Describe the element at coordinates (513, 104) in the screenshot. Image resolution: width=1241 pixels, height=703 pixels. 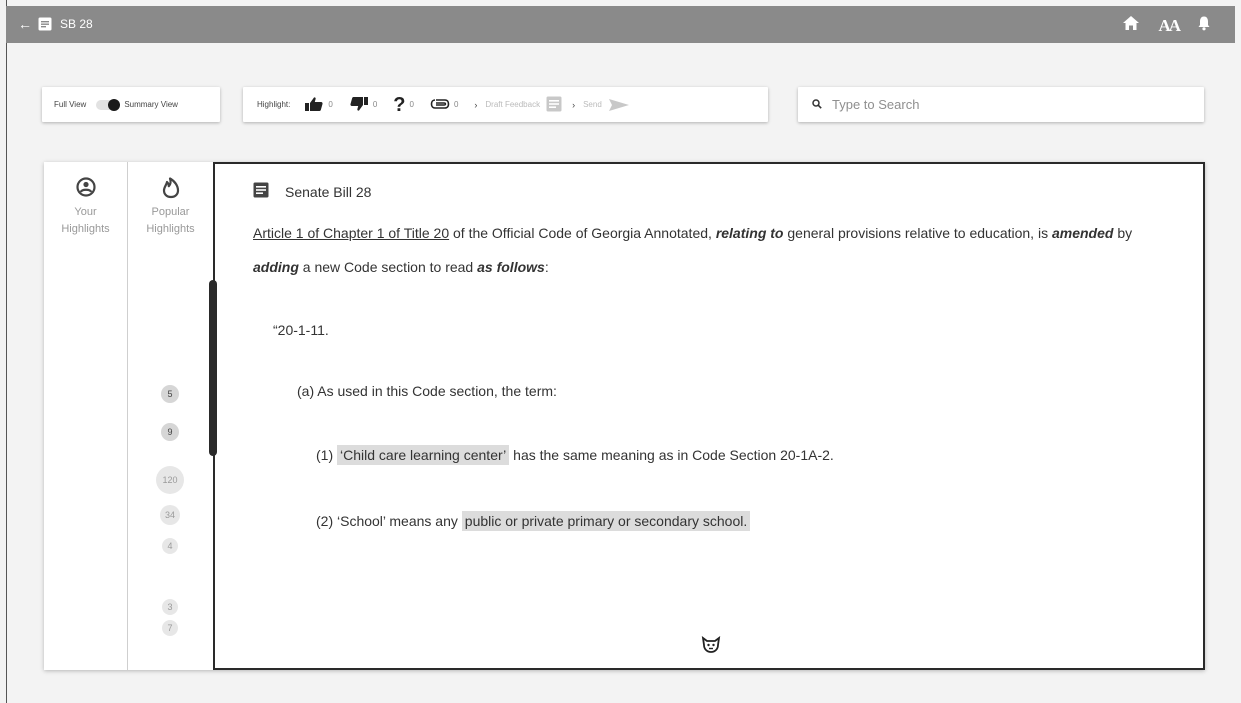
I see `draft-feedback-label: Draft Feedback` at that location.